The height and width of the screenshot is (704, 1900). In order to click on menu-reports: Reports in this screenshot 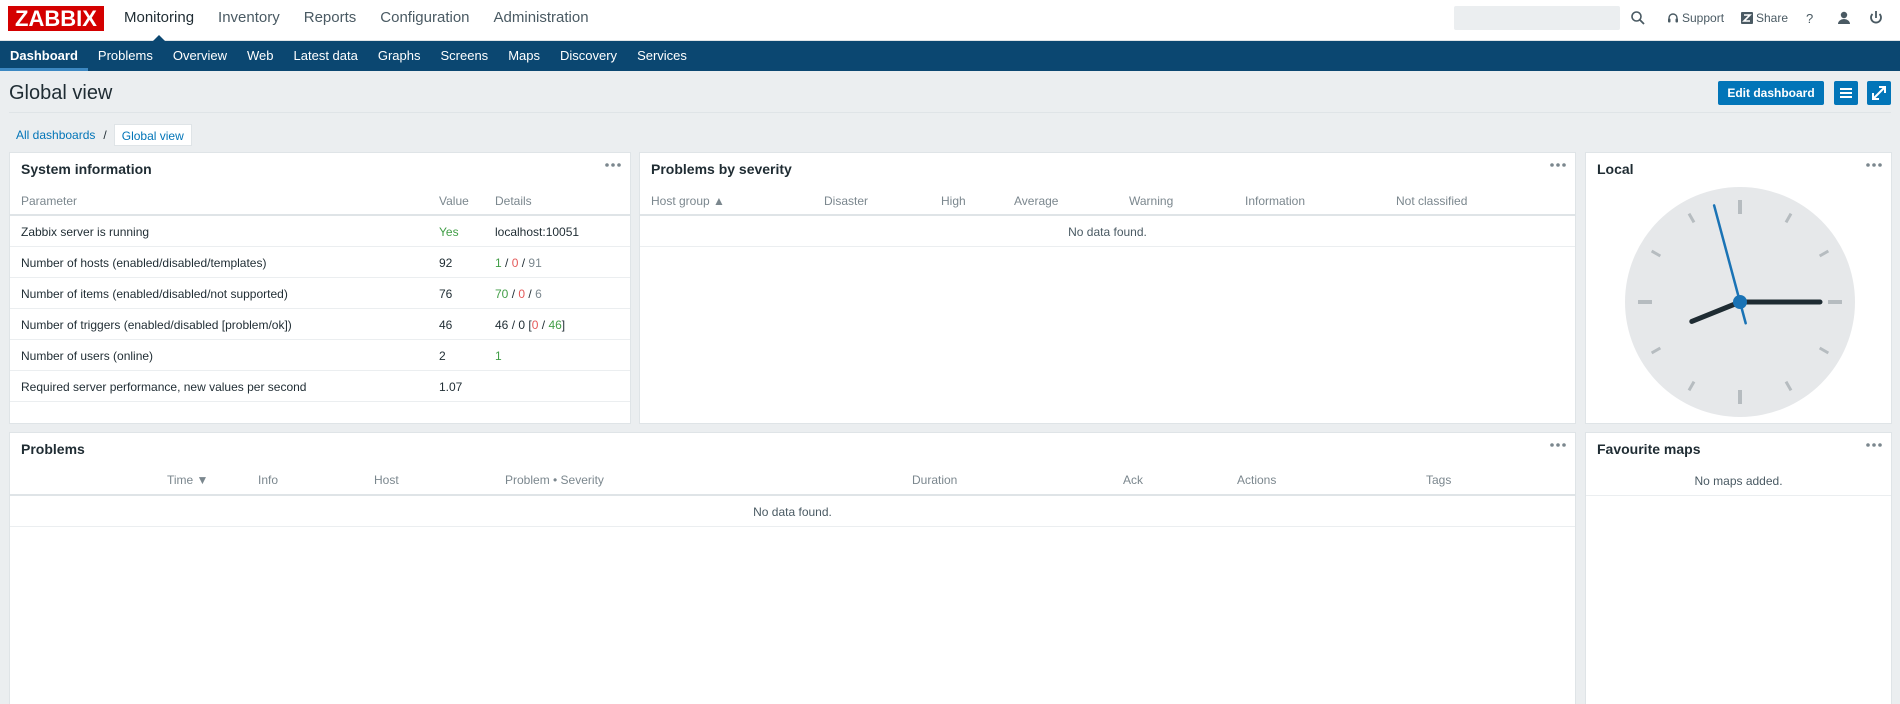, I will do `click(330, 20)`.